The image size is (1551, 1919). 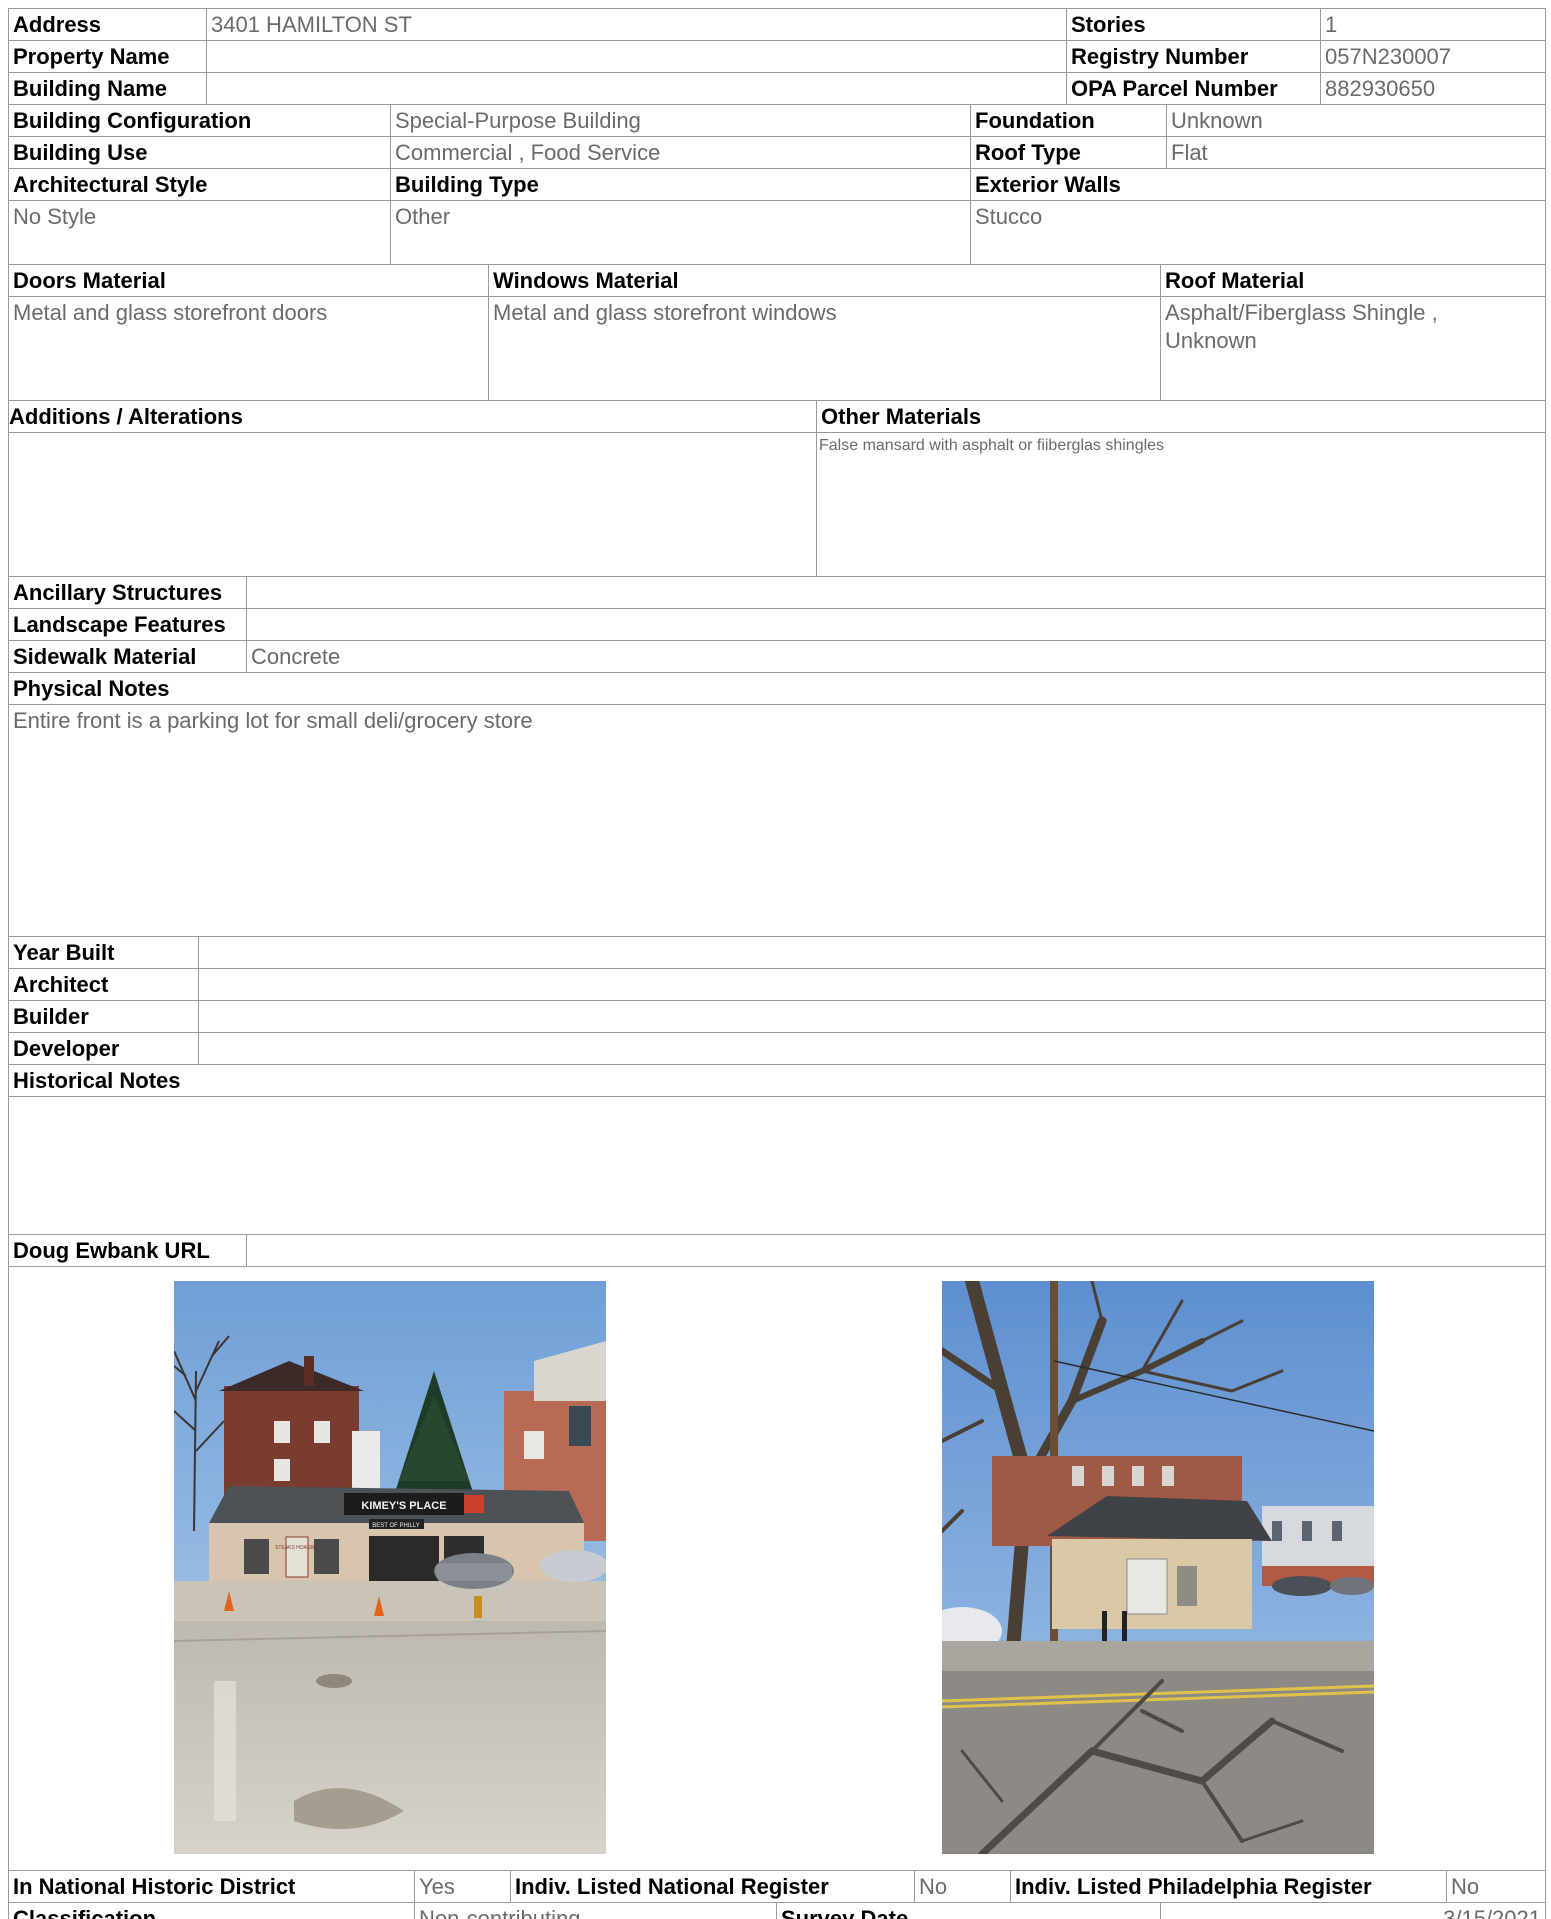 What do you see at coordinates (395, 1526) in the screenshot?
I see `storefront-small-sign: BEST OF PHILLY` at bounding box center [395, 1526].